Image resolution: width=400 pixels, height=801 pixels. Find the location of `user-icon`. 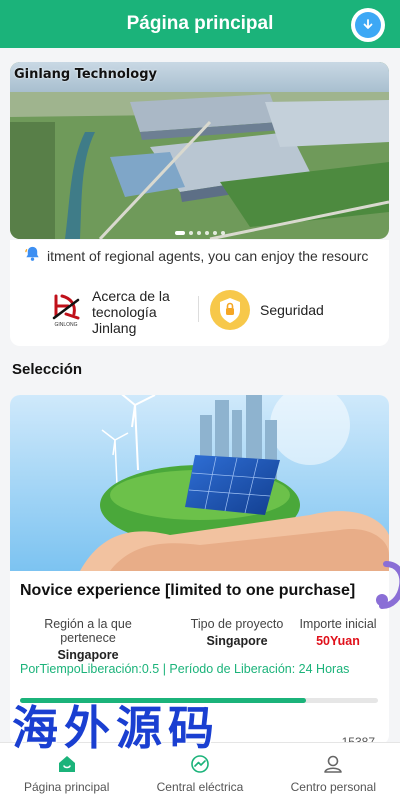

user-icon is located at coordinates (333, 764).